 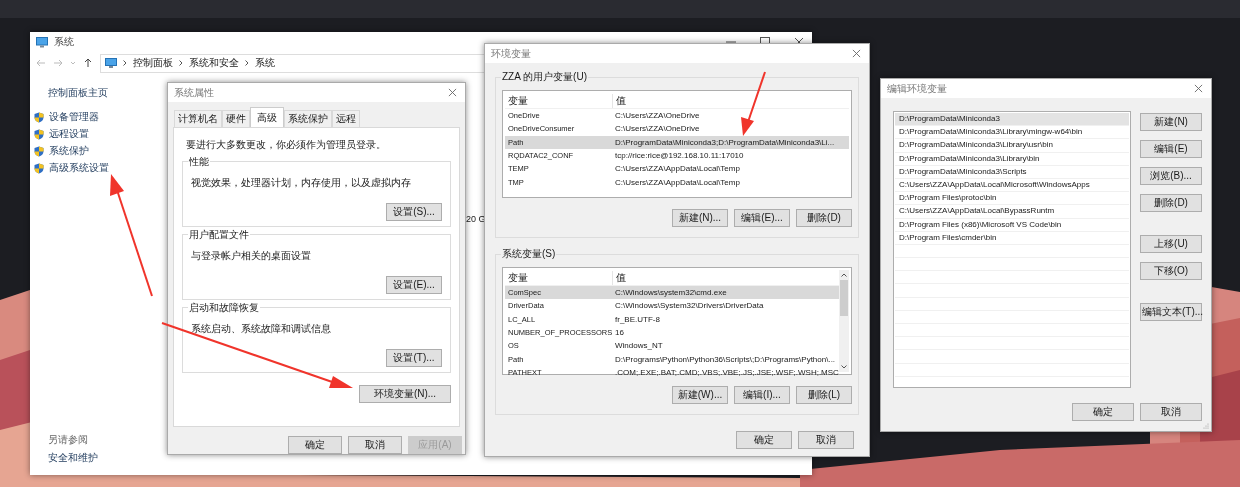 I want to click on table-cell-text: 16, so click(x=619, y=333).